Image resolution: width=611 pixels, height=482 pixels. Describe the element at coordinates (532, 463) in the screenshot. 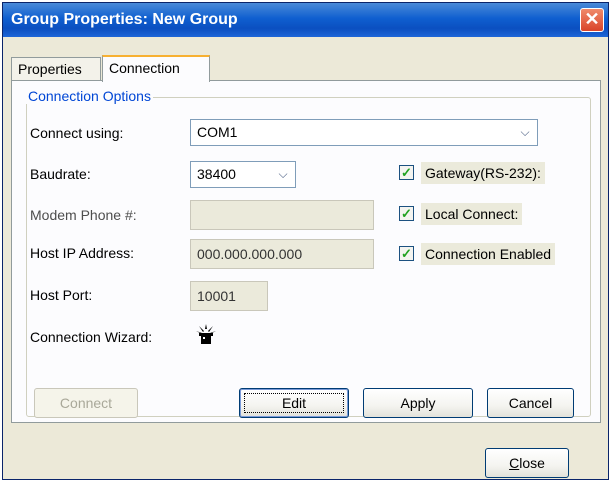

I see `close-button-label: lose` at that location.